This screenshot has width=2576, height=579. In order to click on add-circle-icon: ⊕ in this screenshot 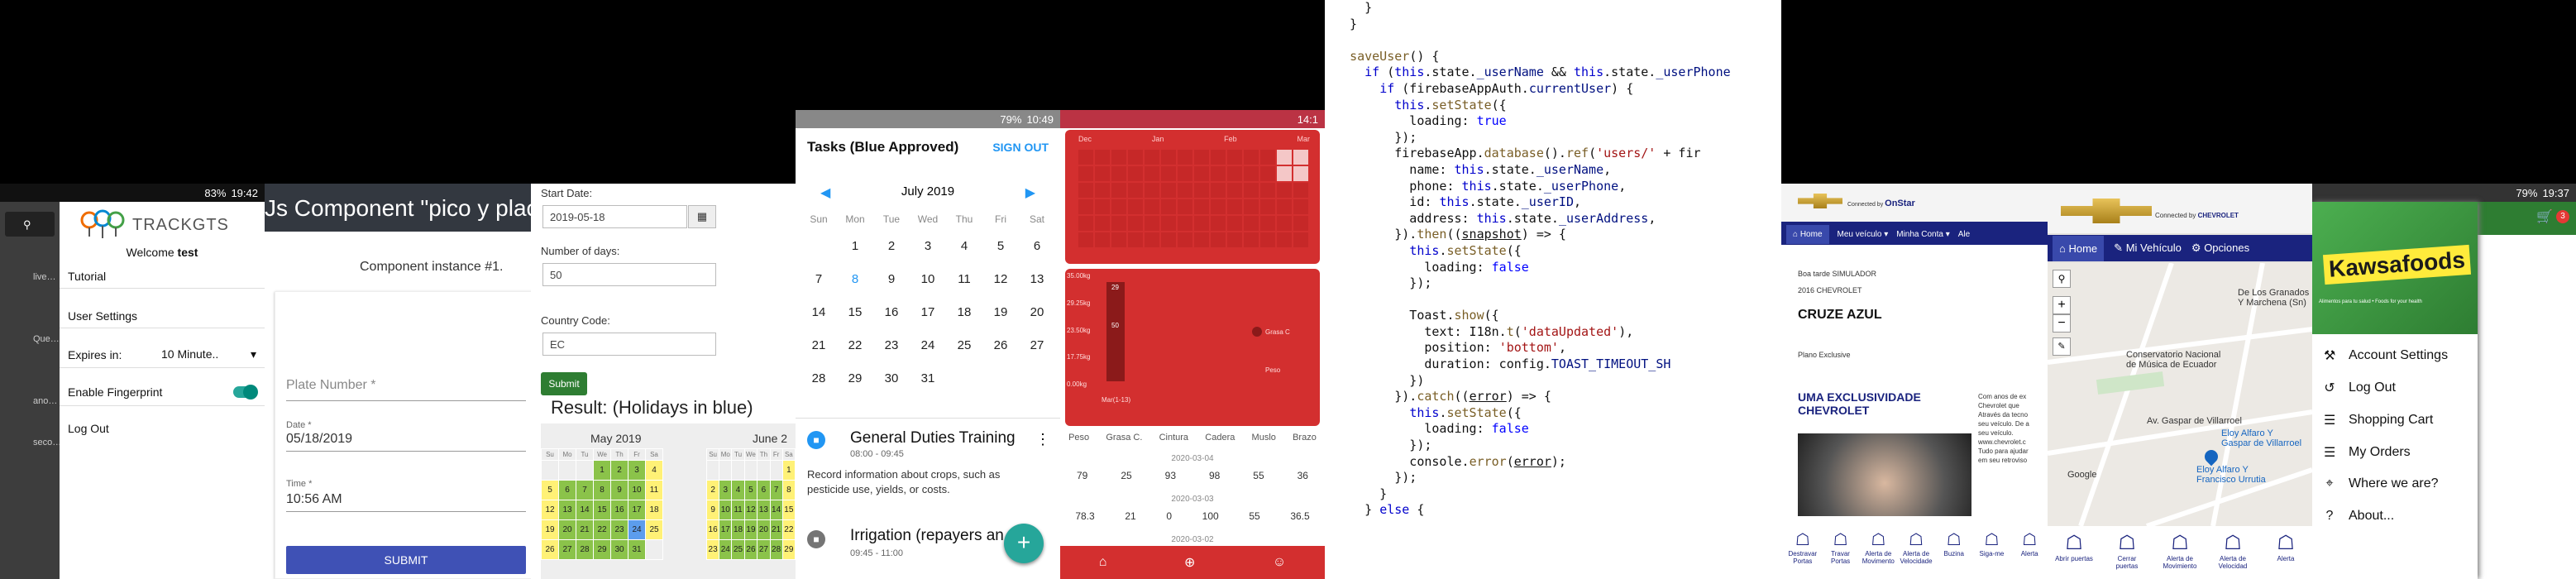, I will do `click(1189, 562)`.